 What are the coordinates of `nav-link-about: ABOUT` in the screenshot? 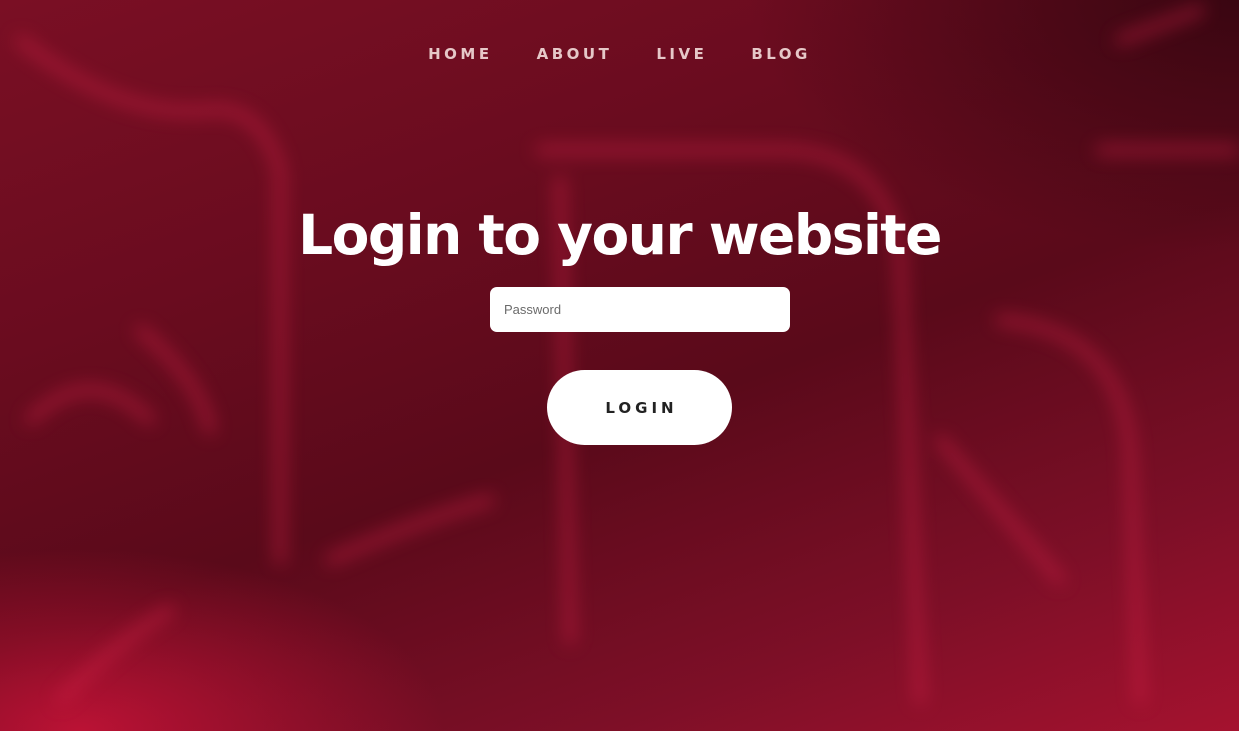 It's located at (575, 54).